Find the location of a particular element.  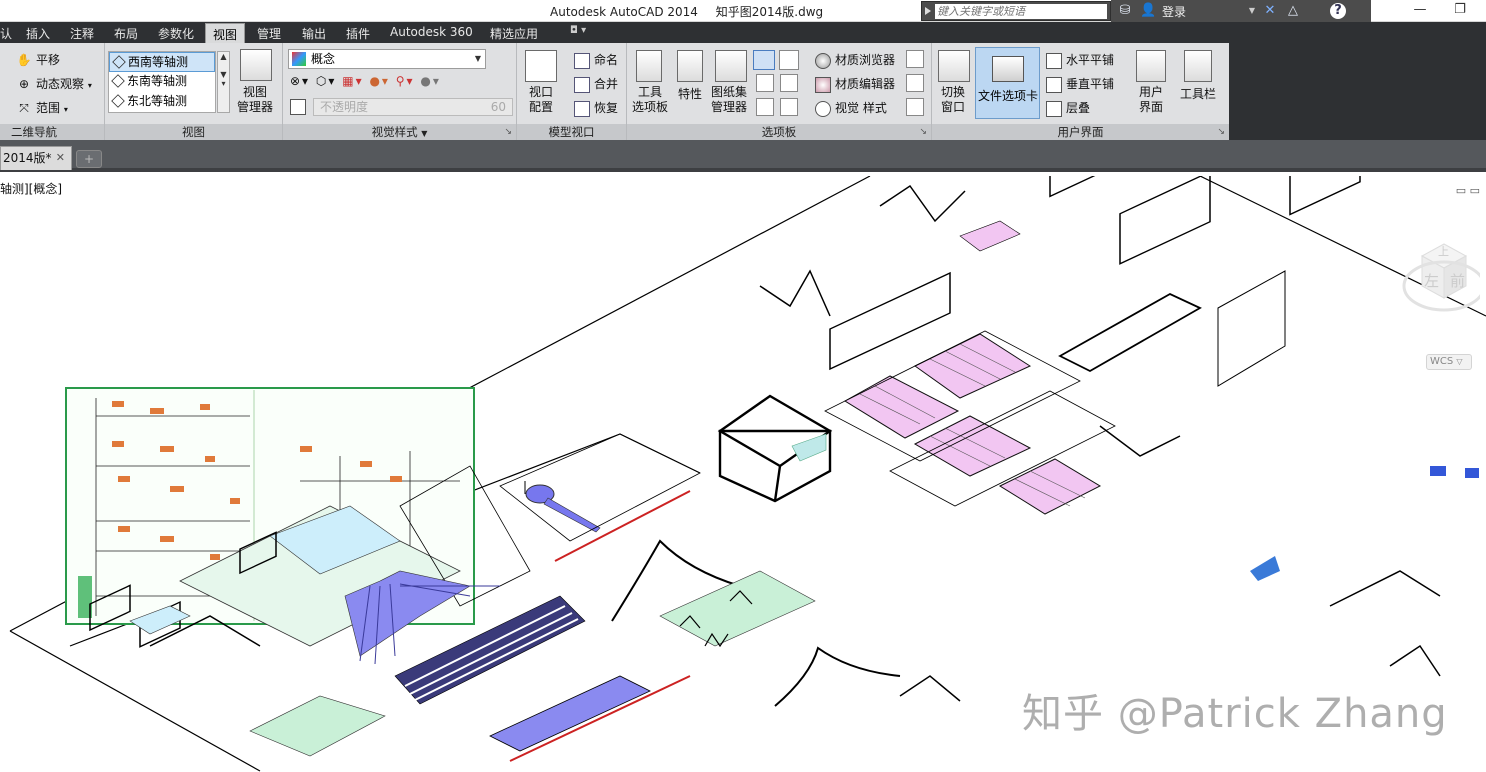

edge-style-icon: ⊗▾ is located at coordinates (300, 81).